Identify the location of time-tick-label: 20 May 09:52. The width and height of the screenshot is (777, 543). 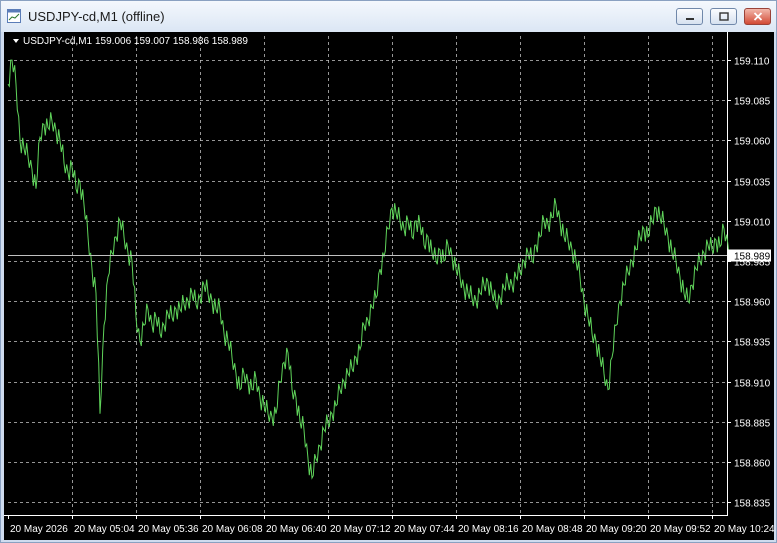
(680, 529).